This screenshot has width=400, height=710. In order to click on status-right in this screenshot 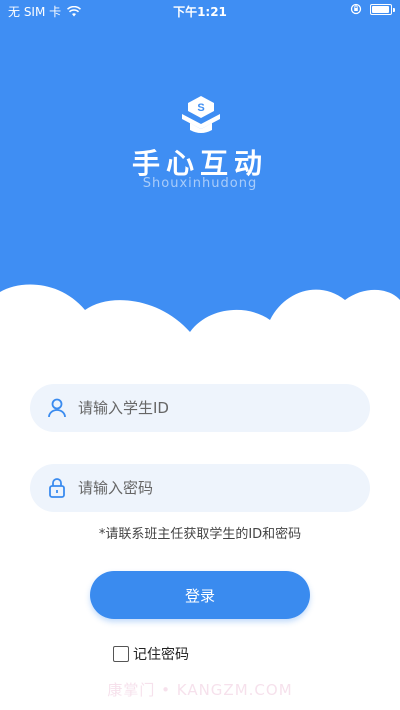, I will do `click(372, 9)`.